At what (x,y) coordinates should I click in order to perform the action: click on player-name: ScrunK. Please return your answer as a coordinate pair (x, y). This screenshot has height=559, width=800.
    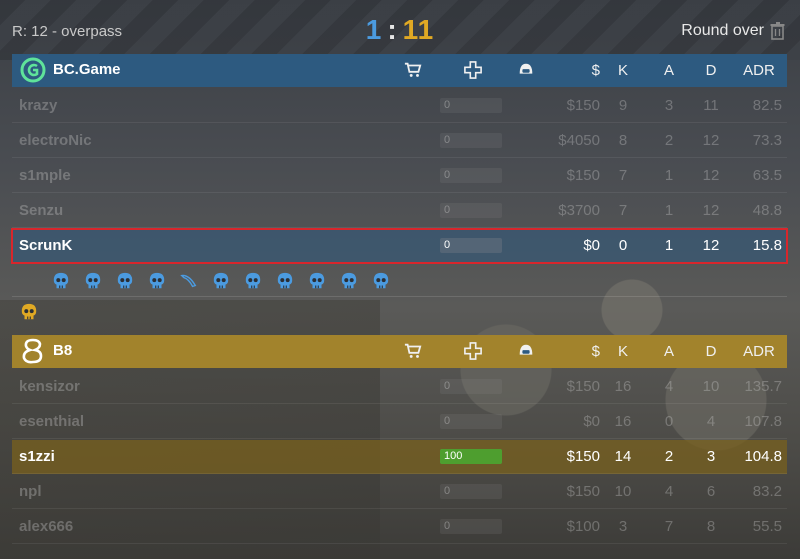
    Looking at the image, I should click on (46, 245).